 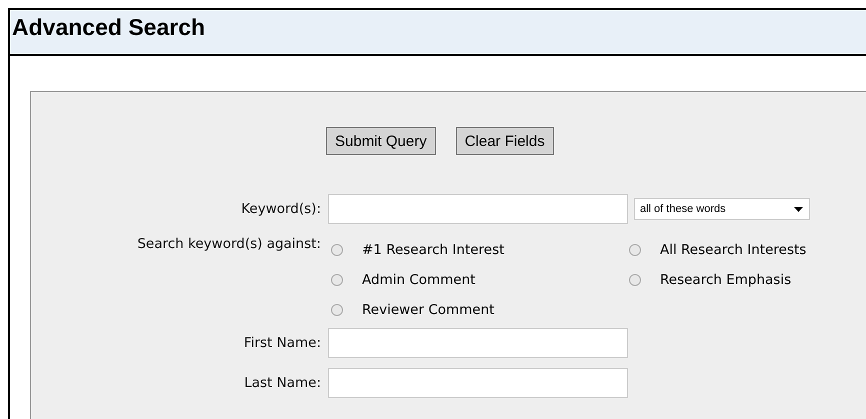 What do you see at coordinates (419, 280) in the screenshot?
I see `radio-label: Admin Comment` at bounding box center [419, 280].